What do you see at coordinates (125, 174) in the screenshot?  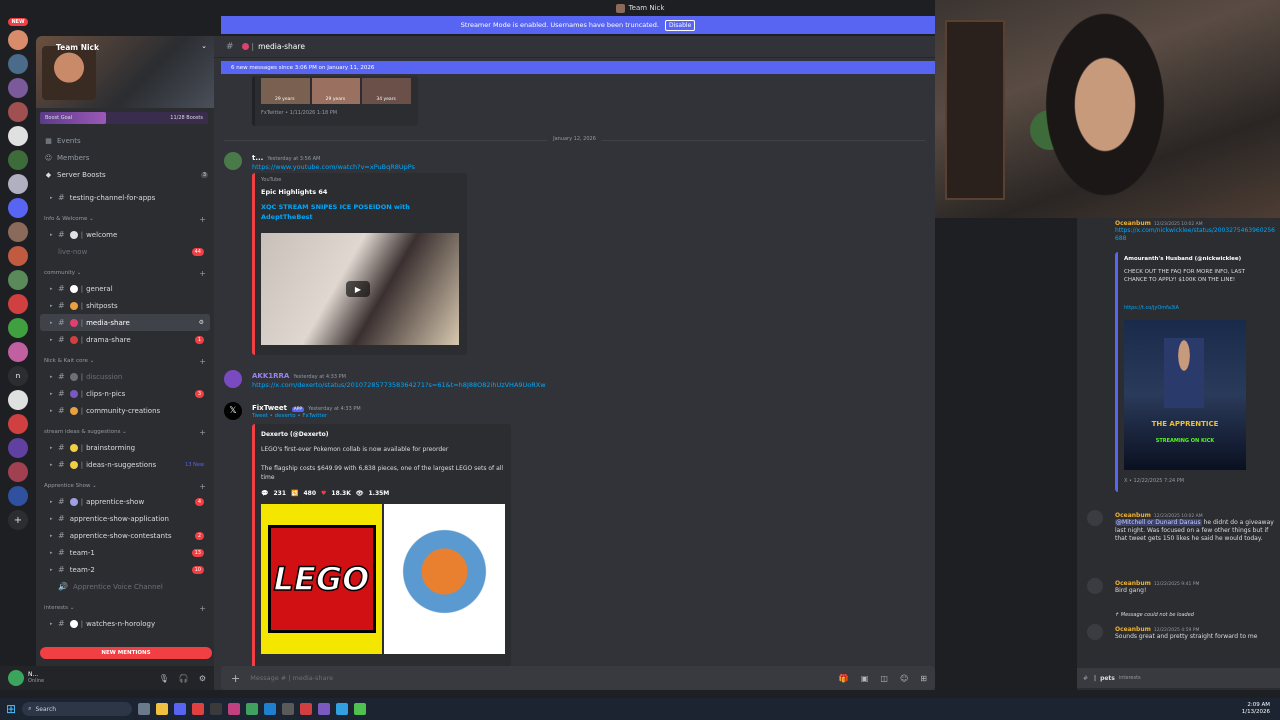 I see `sidebar-item-server-boosts: ◆ Server Boosts 3` at bounding box center [125, 174].